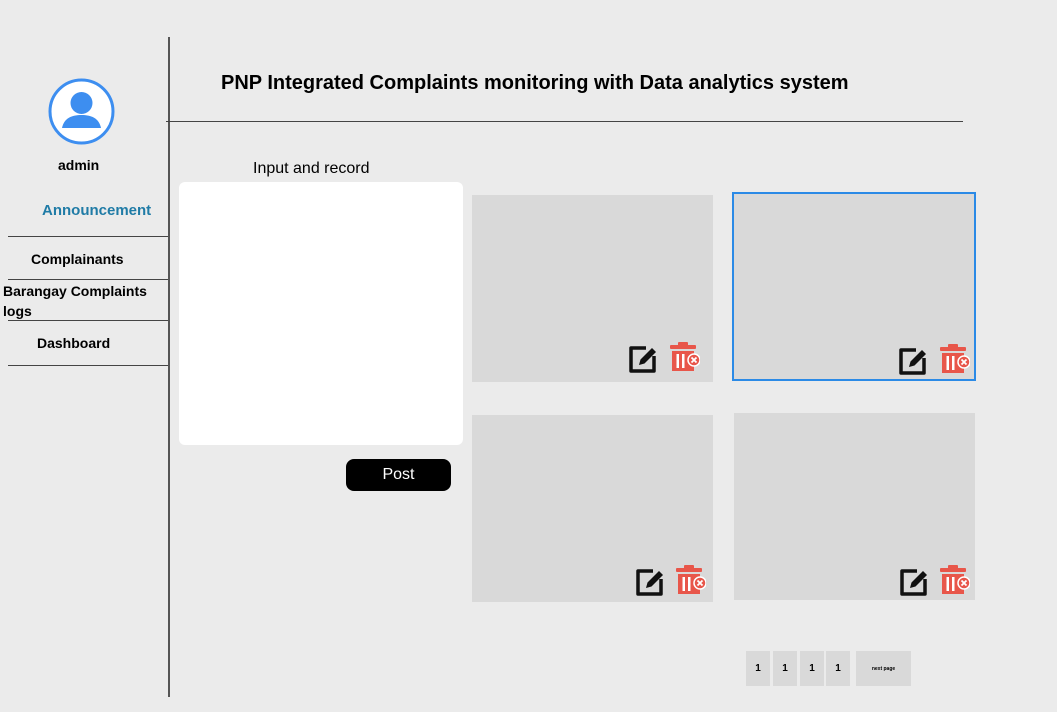 The height and width of the screenshot is (712, 1057). I want to click on announcement-input, so click(321, 313).